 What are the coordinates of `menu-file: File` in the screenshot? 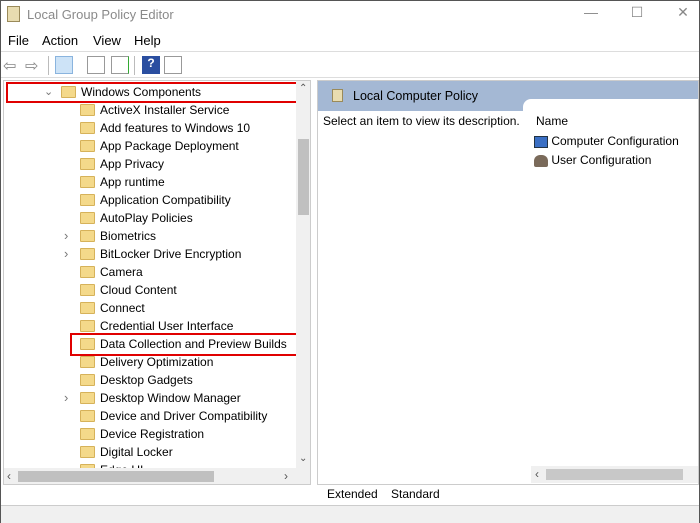 It's located at (18, 40).